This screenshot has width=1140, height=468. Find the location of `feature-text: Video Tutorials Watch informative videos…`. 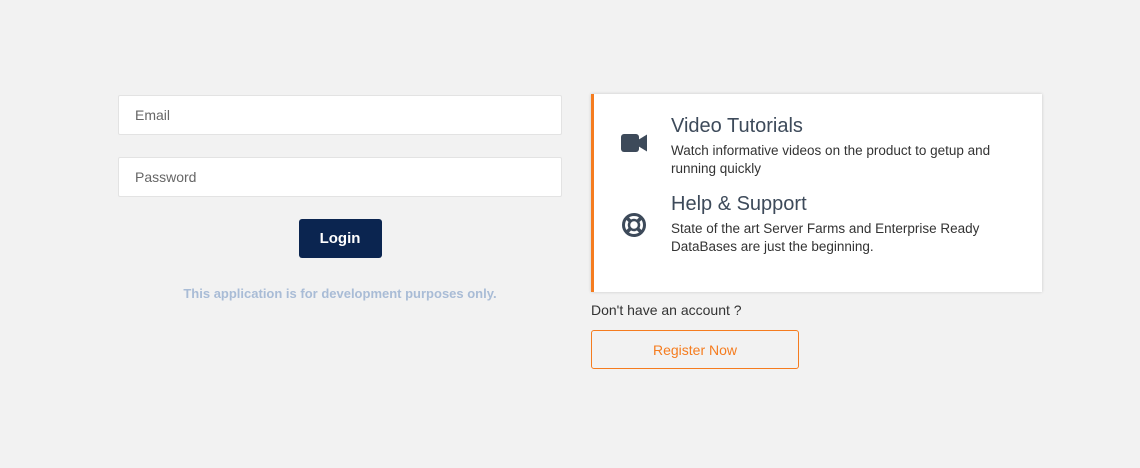

feature-text: Video Tutorials Watch informative videos… is located at coordinates (841, 146).